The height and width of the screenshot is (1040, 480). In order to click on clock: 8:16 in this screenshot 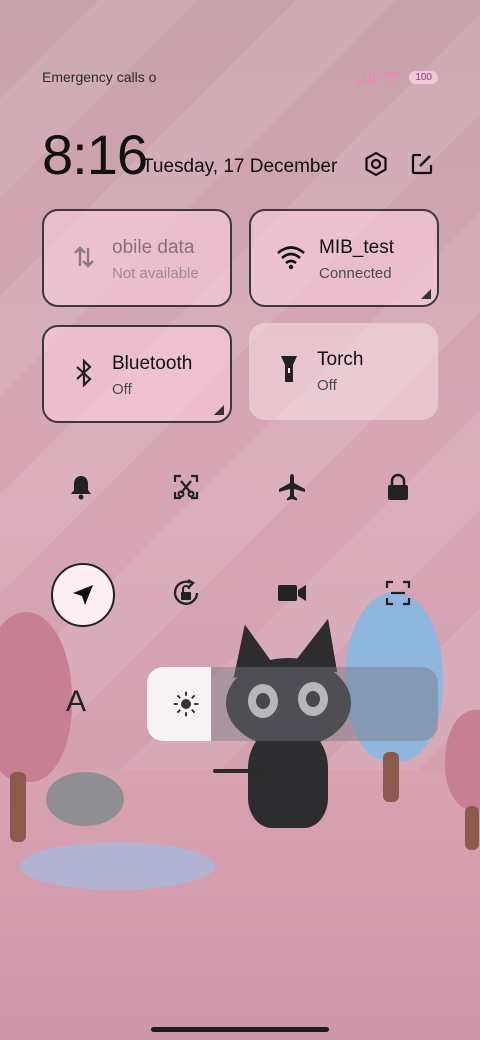, I will do `click(95, 154)`.